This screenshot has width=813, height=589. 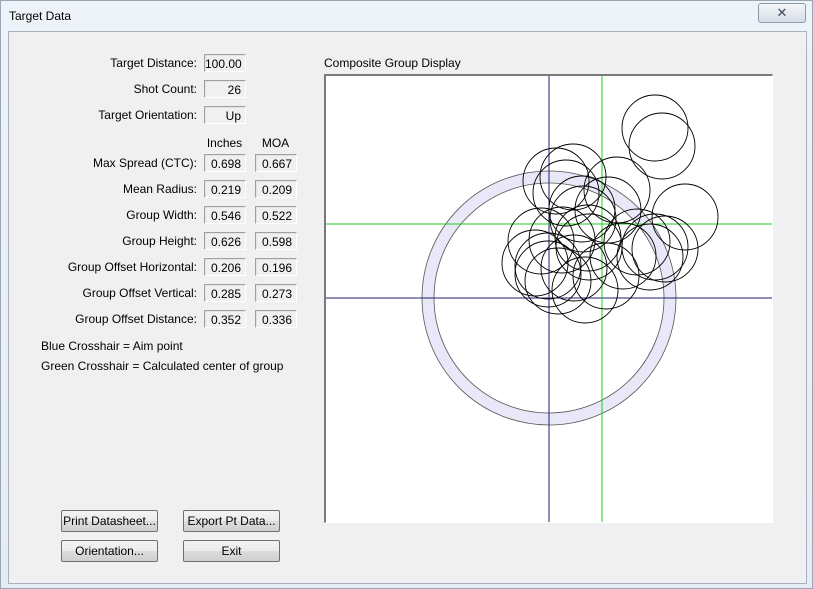 I want to click on stat-inches-field: 0.219, so click(x=225, y=189).